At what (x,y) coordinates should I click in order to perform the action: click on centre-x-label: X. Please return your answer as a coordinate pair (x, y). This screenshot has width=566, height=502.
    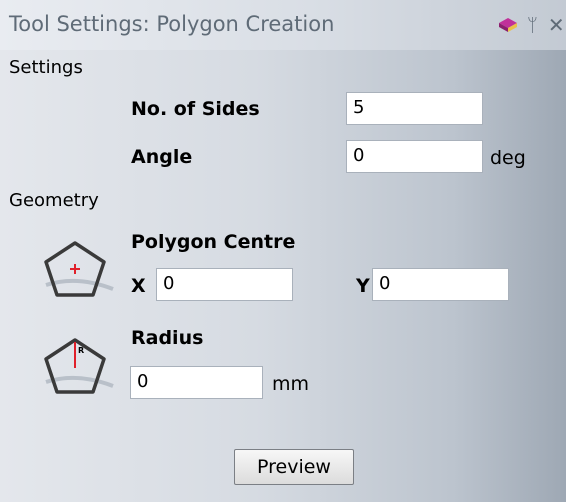
    Looking at the image, I should click on (138, 286).